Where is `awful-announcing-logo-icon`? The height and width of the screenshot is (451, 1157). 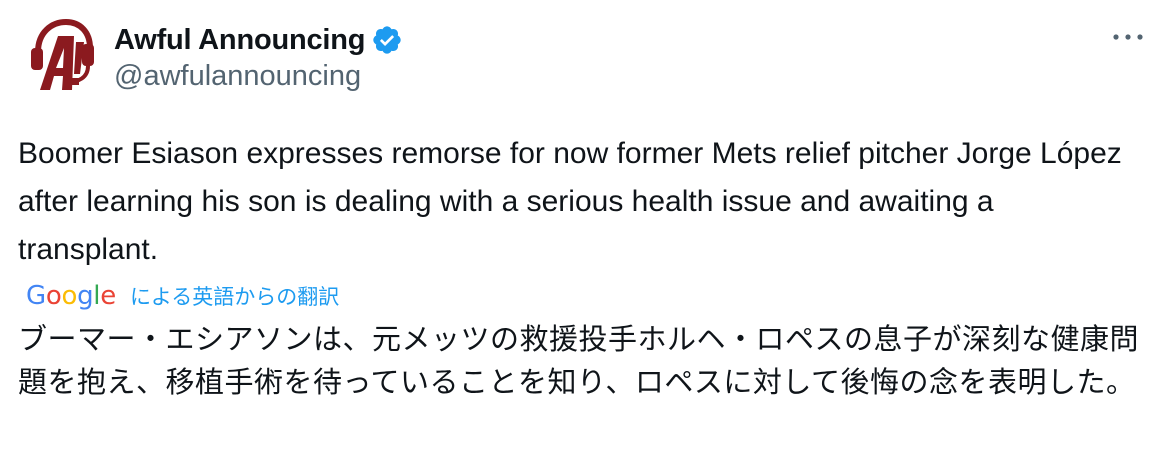
awful-announcing-logo-icon is located at coordinates (62, 54).